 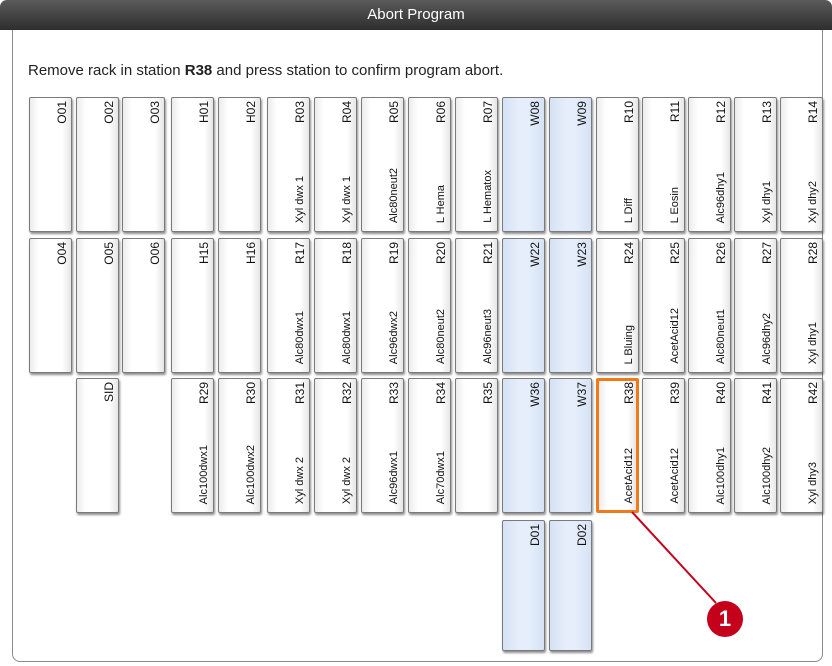 I want to click on station-r34: R34 Alc70dwx1, so click(x=429, y=445).